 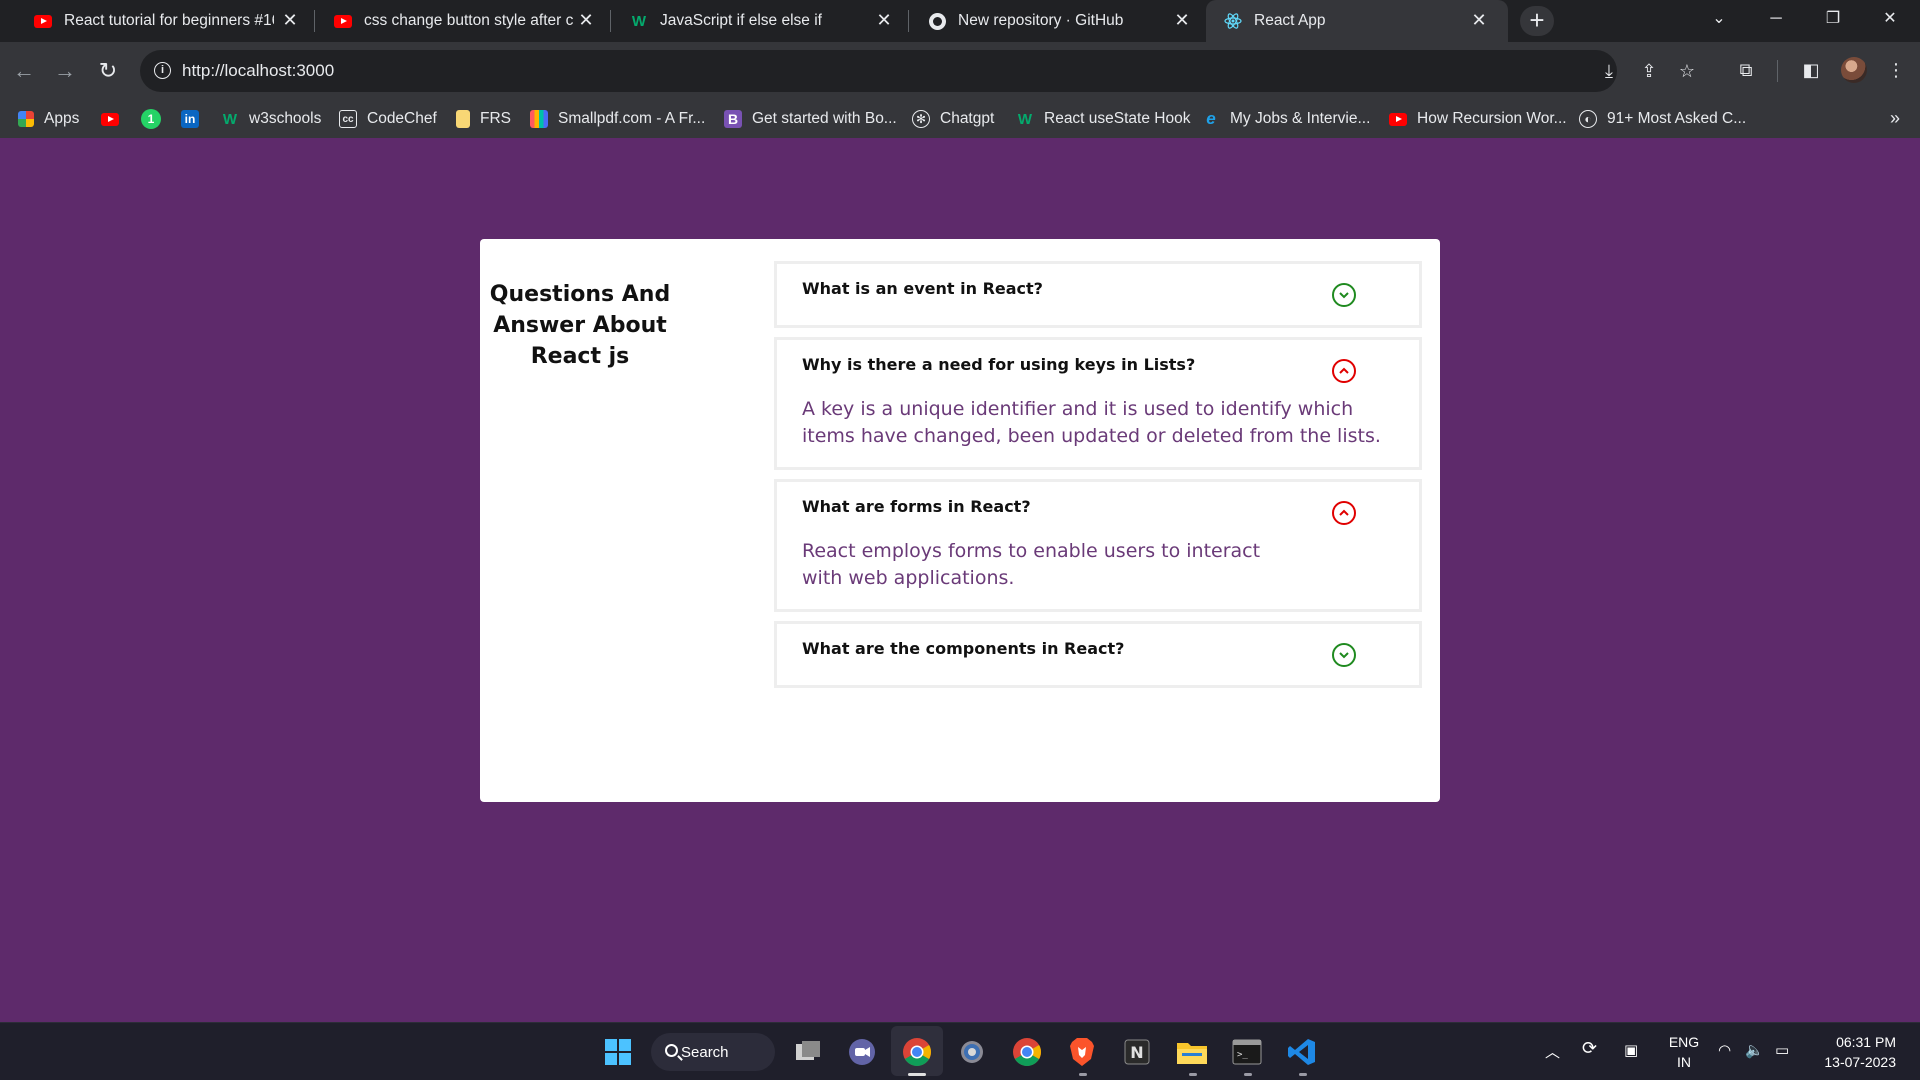 I want to click on bookmark-w3schools: W w3schools, so click(x=271, y=119).